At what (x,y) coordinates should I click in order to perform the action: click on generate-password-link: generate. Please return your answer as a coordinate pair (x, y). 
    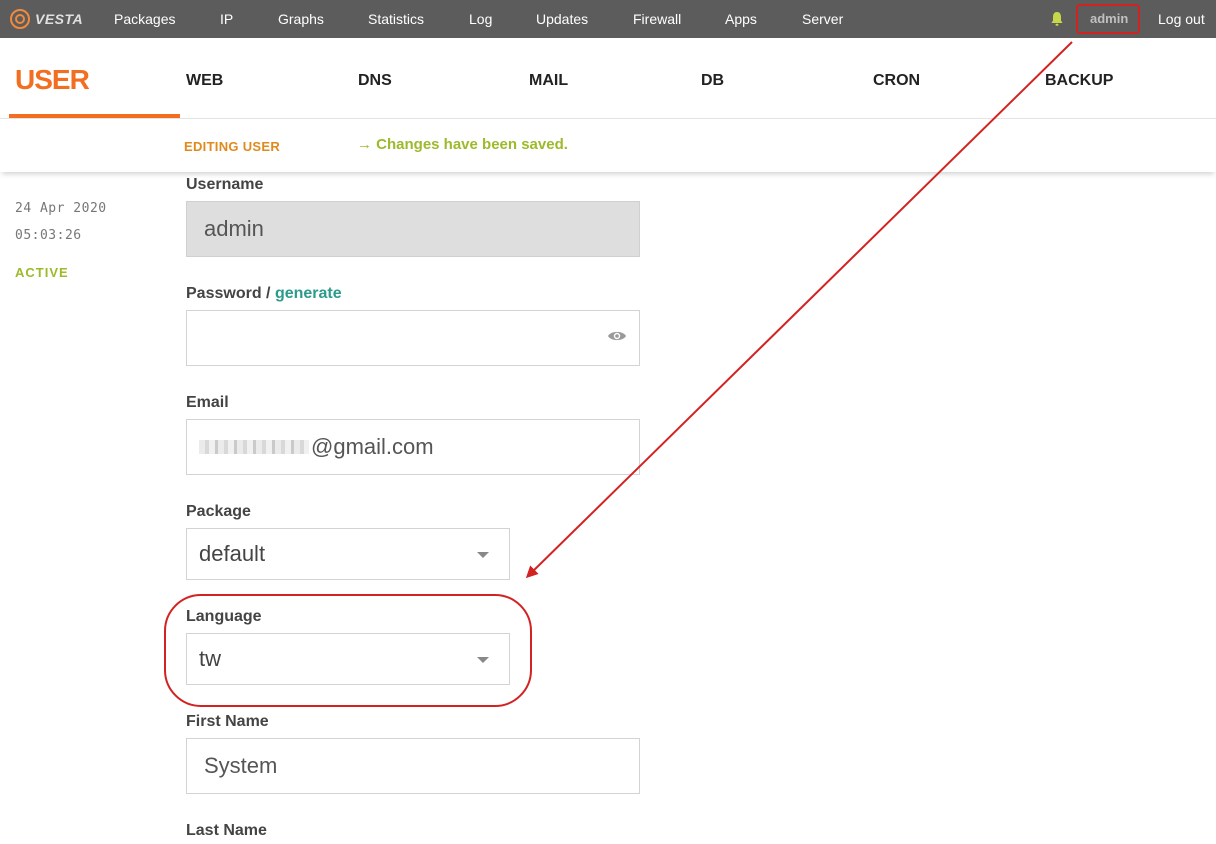
    Looking at the image, I should click on (308, 293).